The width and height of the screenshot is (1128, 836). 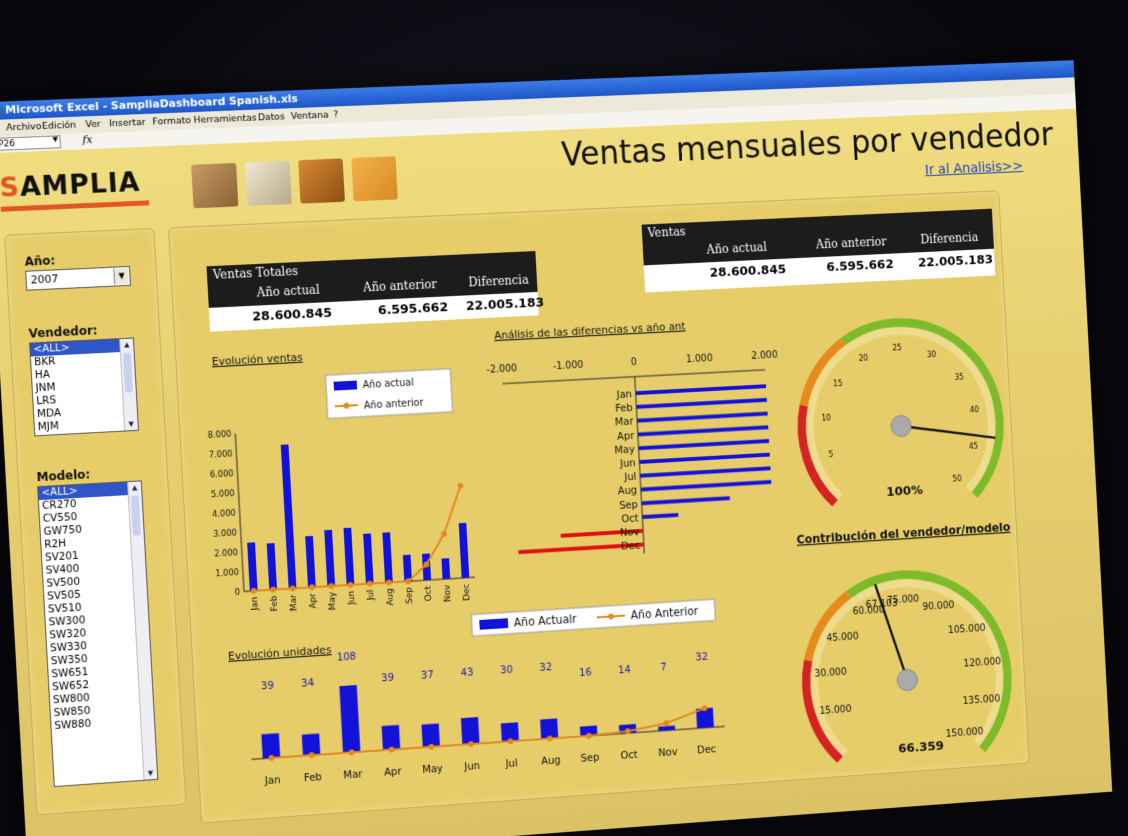 What do you see at coordinates (938, 606) in the screenshot?
I see `order-gauge-tick: 90.000` at bounding box center [938, 606].